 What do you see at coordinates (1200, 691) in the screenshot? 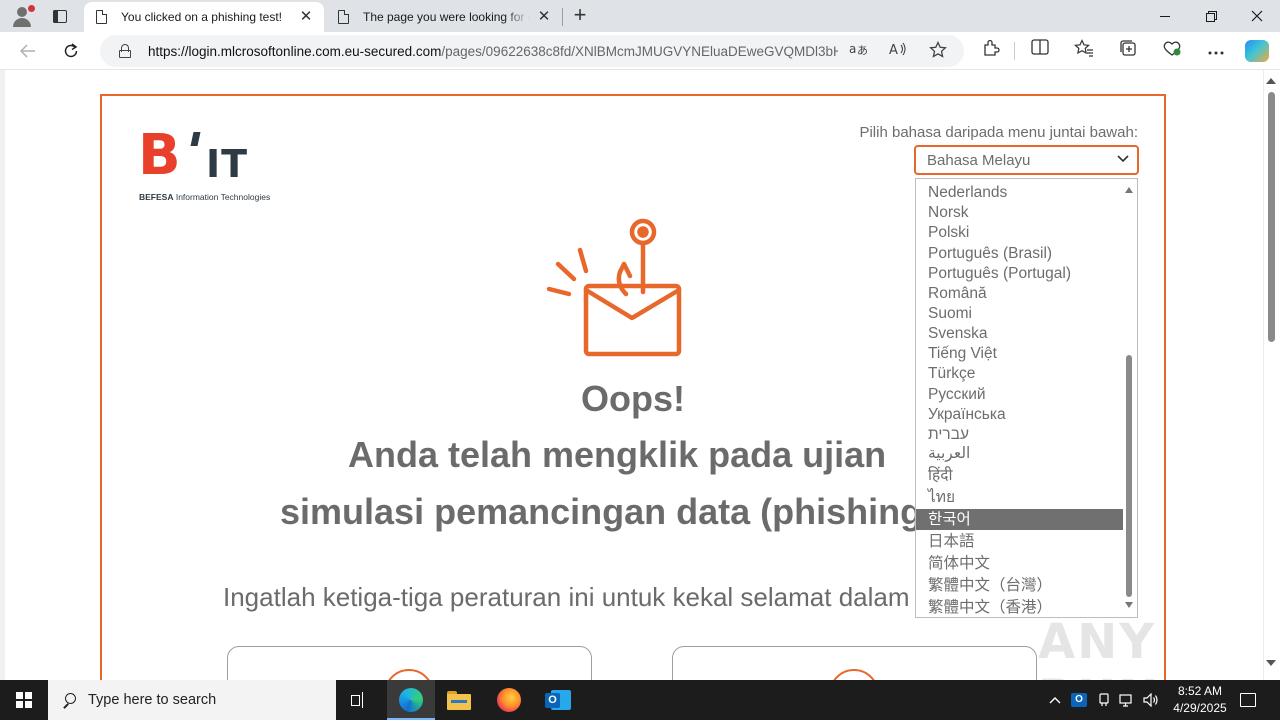
I see `clock-time: 8:52 AM` at bounding box center [1200, 691].